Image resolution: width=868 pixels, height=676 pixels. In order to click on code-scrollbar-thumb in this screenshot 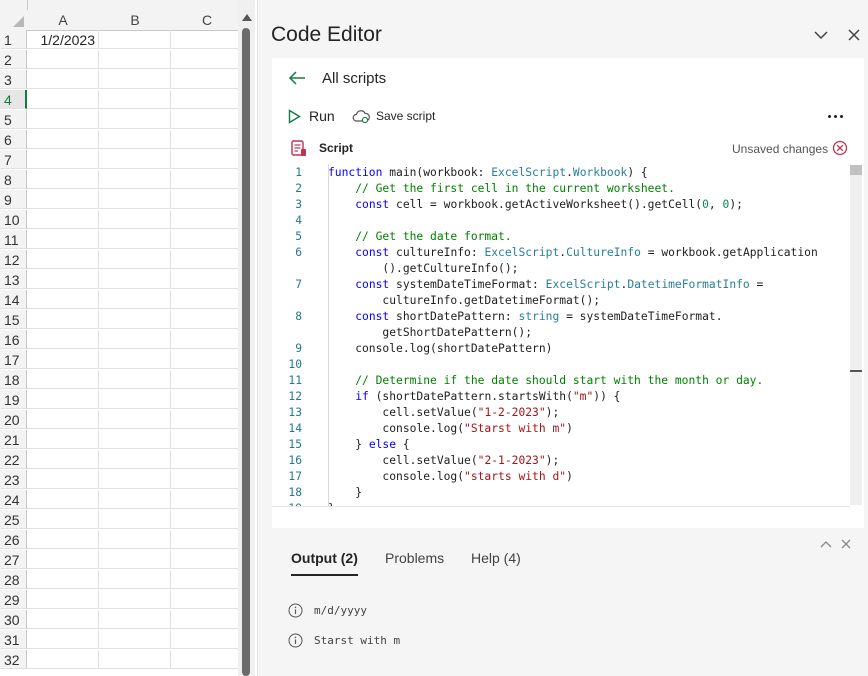, I will do `click(856, 170)`.